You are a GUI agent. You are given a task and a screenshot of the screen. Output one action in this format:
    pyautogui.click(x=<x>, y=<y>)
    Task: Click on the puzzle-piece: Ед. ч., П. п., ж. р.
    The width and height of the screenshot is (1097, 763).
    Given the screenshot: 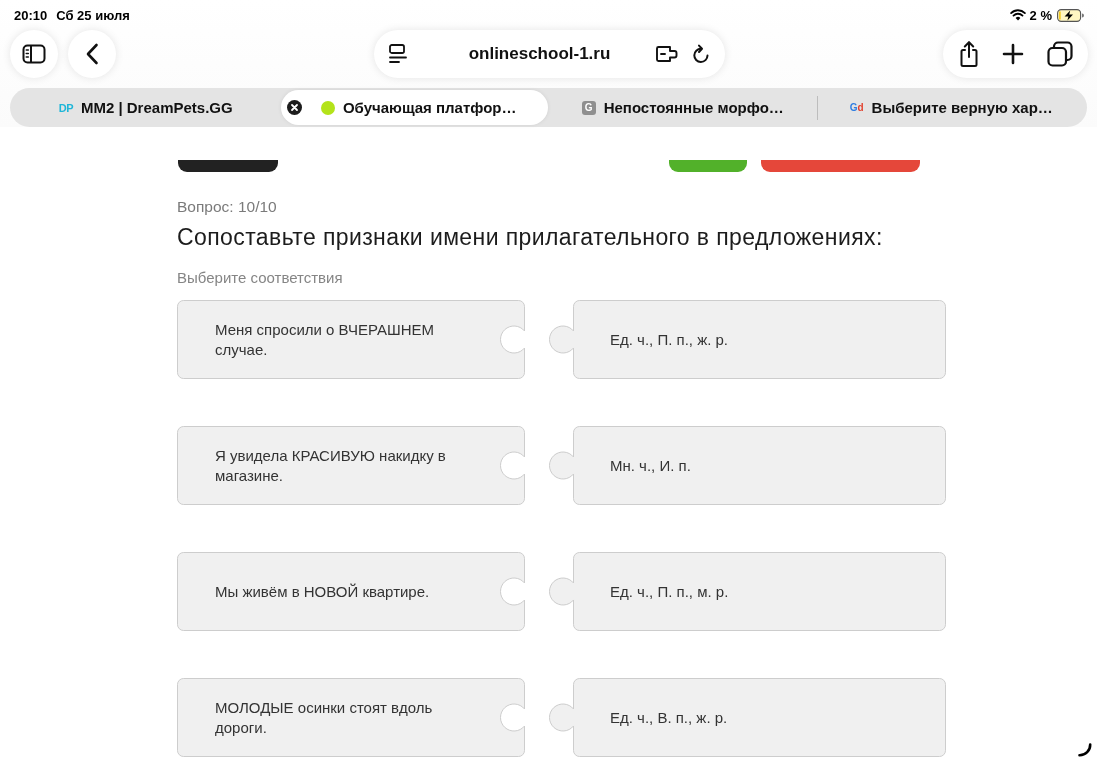 What is the action you would take?
    pyautogui.click(x=747, y=339)
    